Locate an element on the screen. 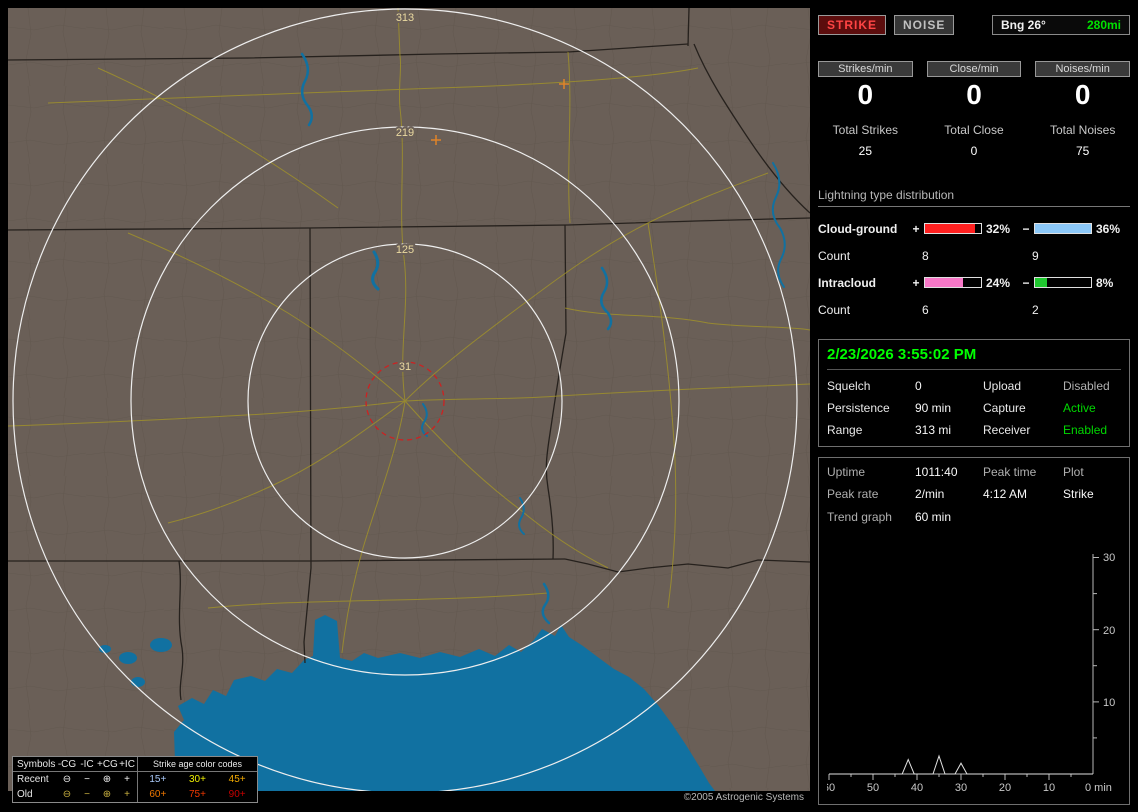 The height and width of the screenshot is (812, 1138). x-tick-30: 30 is located at coordinates (961, 788).